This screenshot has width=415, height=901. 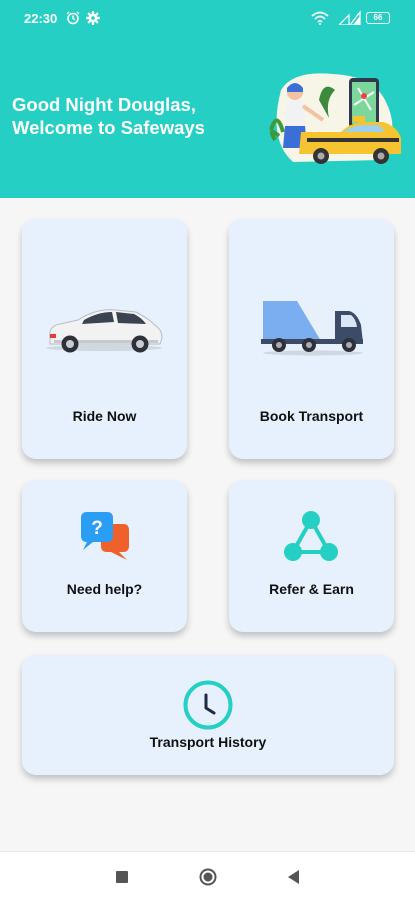 I want to click on battery-icon: 66, so click(x=378, y=18).